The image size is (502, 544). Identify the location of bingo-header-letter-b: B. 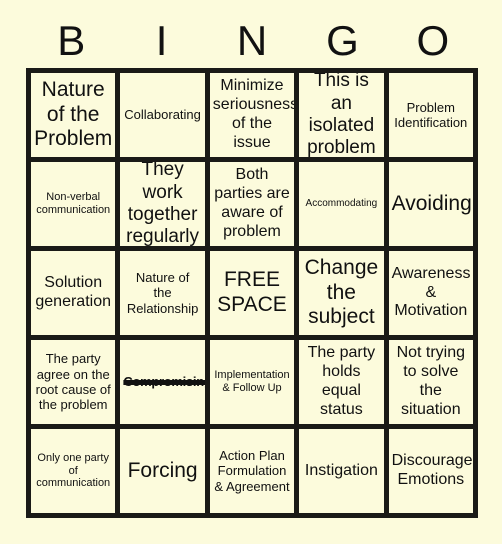
(71, 40).